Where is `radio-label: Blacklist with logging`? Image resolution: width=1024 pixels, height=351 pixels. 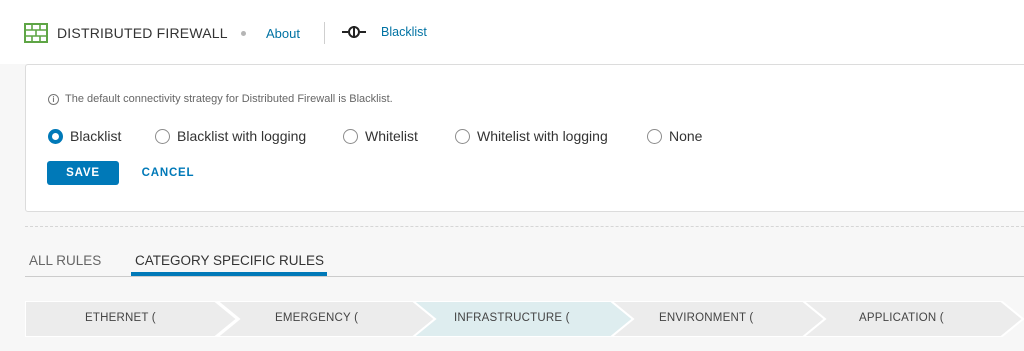
radio-label: Blacklist with logging is located at coordinates (242, 136).